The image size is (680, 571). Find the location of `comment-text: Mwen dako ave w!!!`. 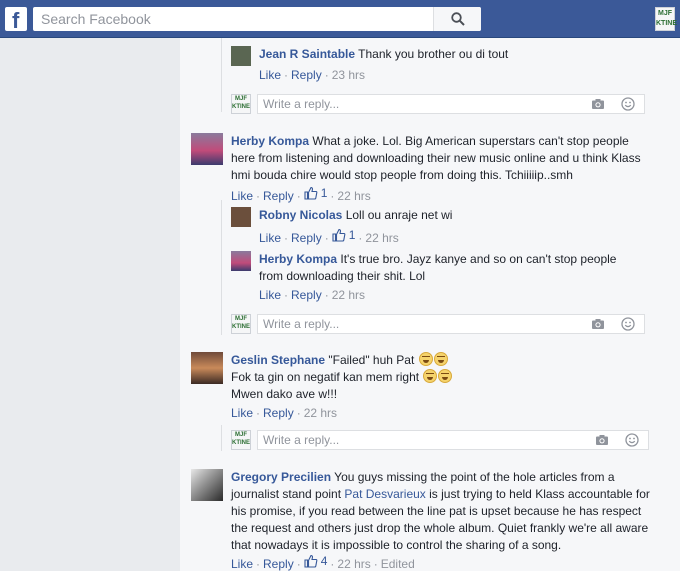

comment-text: Mwen dako ave w!!! is located at coordinates (284, 394).